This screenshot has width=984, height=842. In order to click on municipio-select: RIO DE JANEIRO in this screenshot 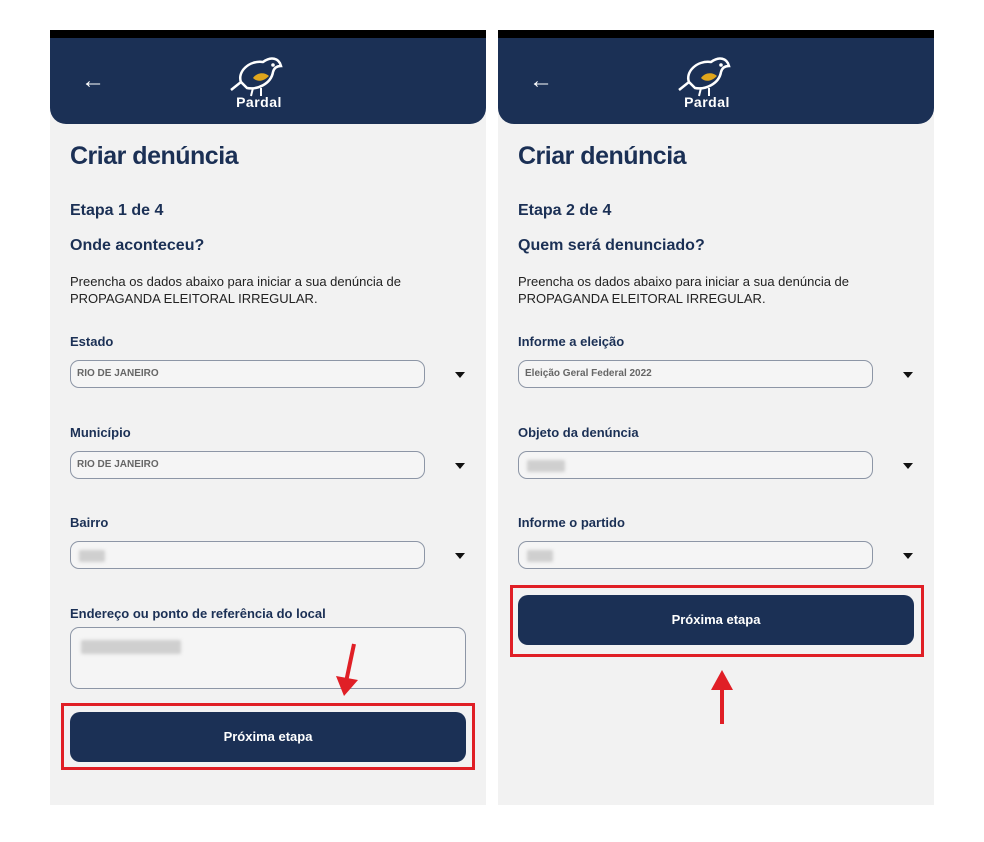, I will do `click(247, 465)`.